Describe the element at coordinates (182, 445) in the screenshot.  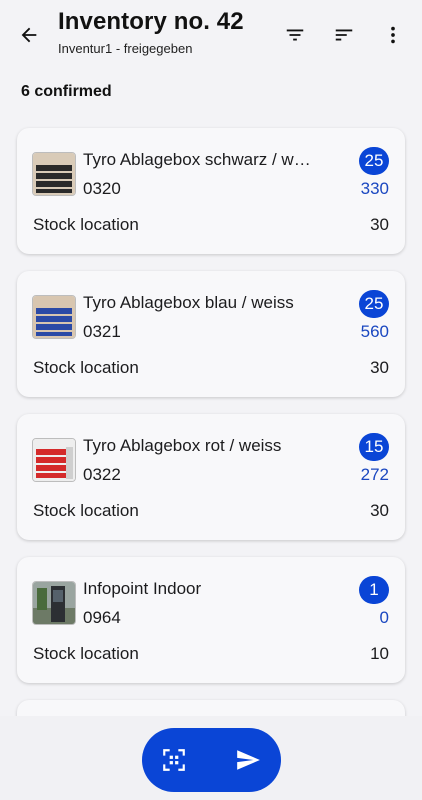
I see `item-name: Tyro Ablagebox rot / weiss` at that location.